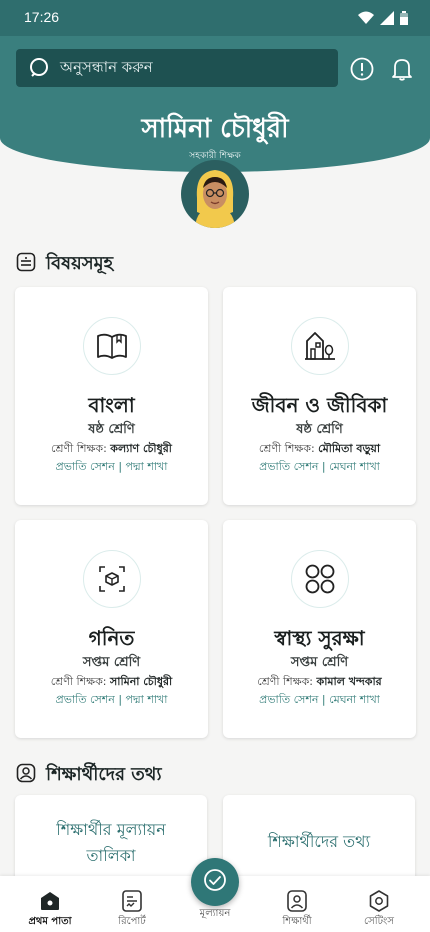  What do you see at coordinates (297, 921) in the screenshot?
I see `nav-student-label: শিক্ষার্থী` at bounding box center [297, 921].